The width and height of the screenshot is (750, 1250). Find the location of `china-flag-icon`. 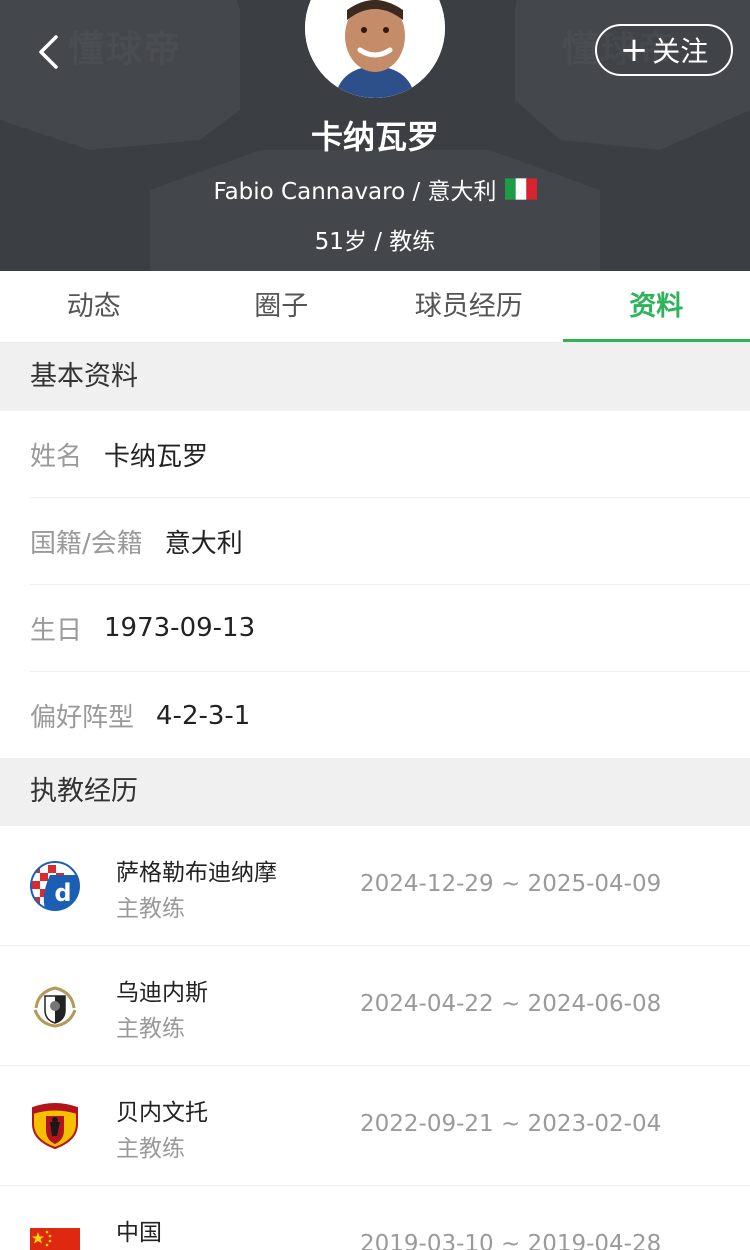

china-flag-icon is located at coordinates (55, 1239).